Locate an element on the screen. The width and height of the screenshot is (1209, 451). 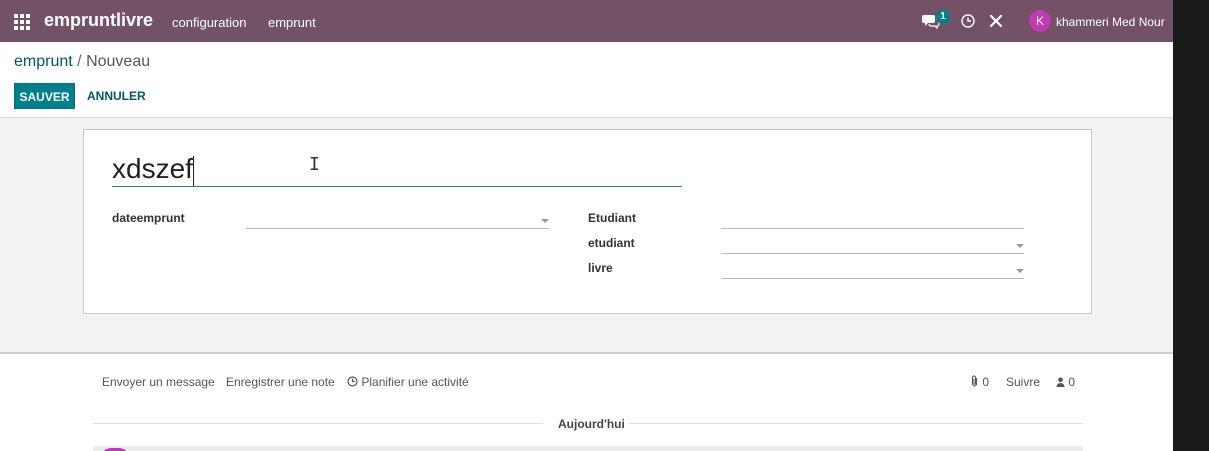
etudiant-char-field is located at coordinates (872, 221).